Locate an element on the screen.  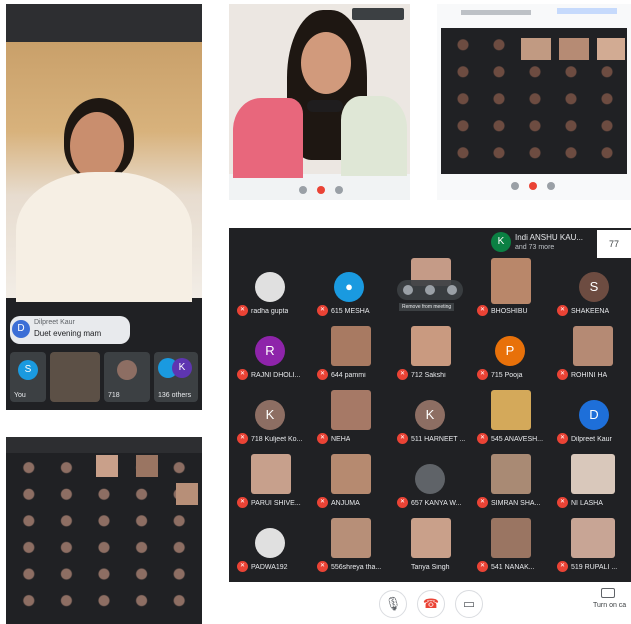
participant-tile: ✕ BHOSHIBU is located at coordinates (509, 290).